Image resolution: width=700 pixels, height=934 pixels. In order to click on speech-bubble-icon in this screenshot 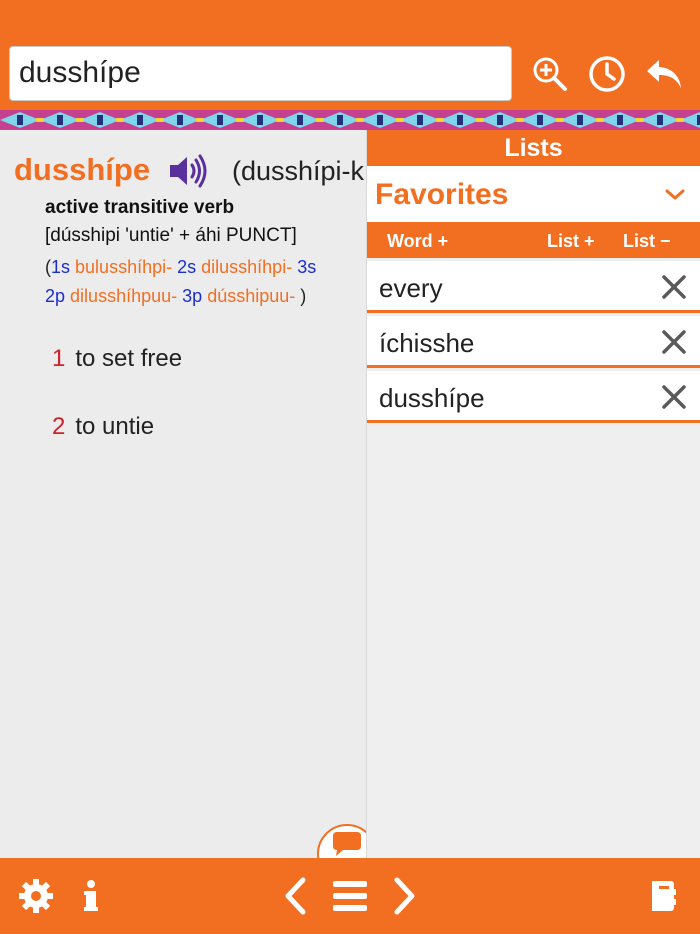, I will do `click(347, 844)`.